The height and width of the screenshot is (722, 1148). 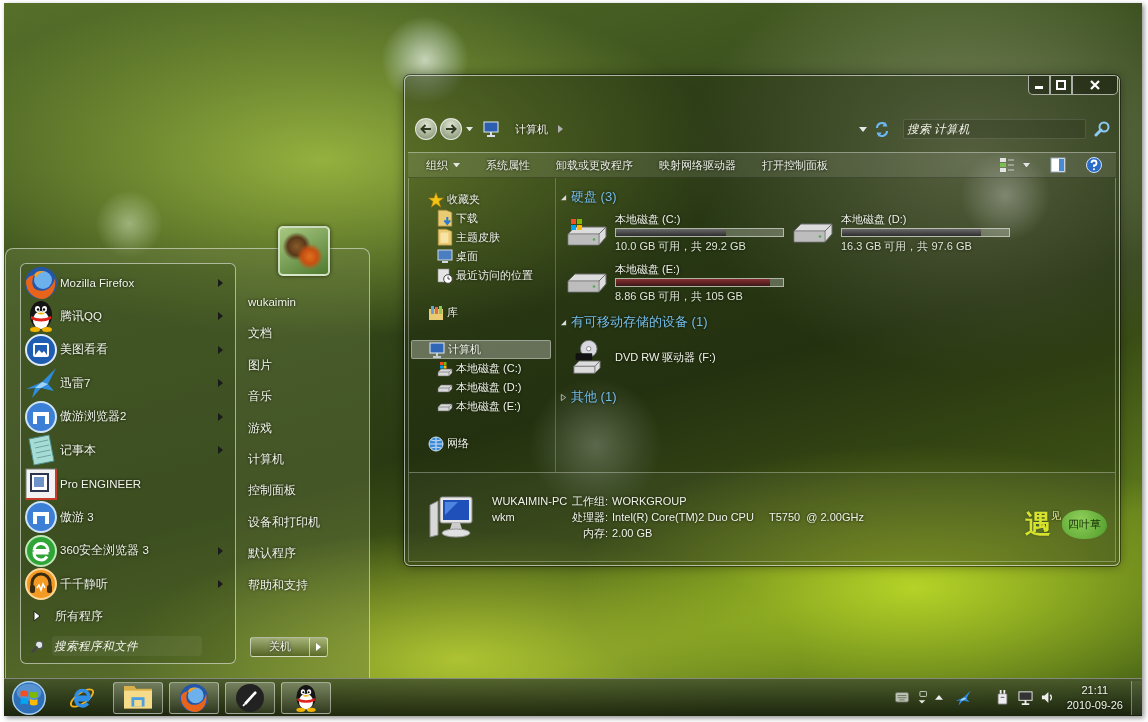 What do you see at coordinates (426, 129) in the screenshot?
I see `back-button` at bounding box center [426, 129].